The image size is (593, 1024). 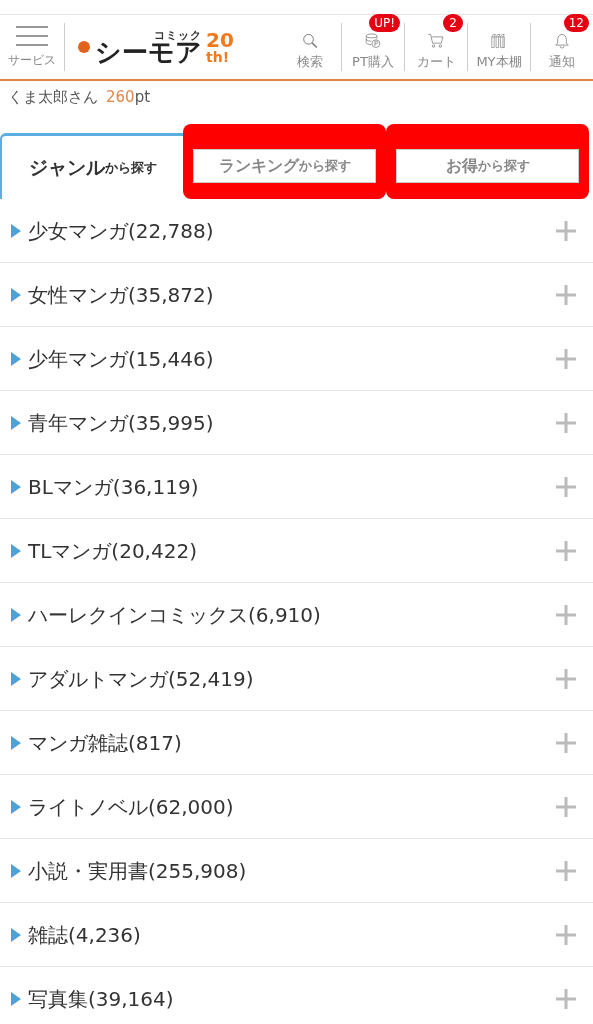 I want to click on genre-row: ハーレクインコミックス(6,910), so click(x=296, y=615).